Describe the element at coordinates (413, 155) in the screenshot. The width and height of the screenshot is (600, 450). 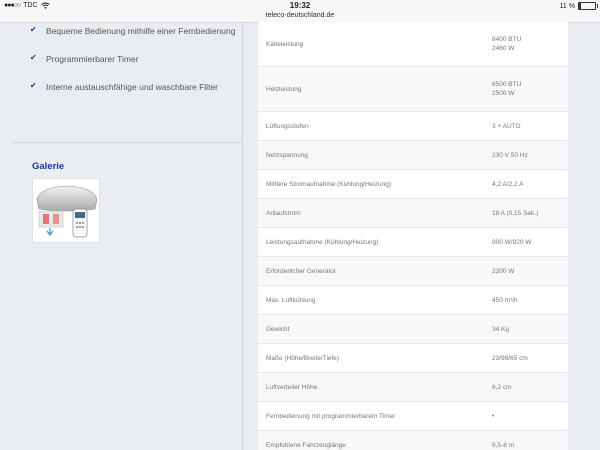
I see `table-row: Netzspannung 230 V 50 Hz` at that location.